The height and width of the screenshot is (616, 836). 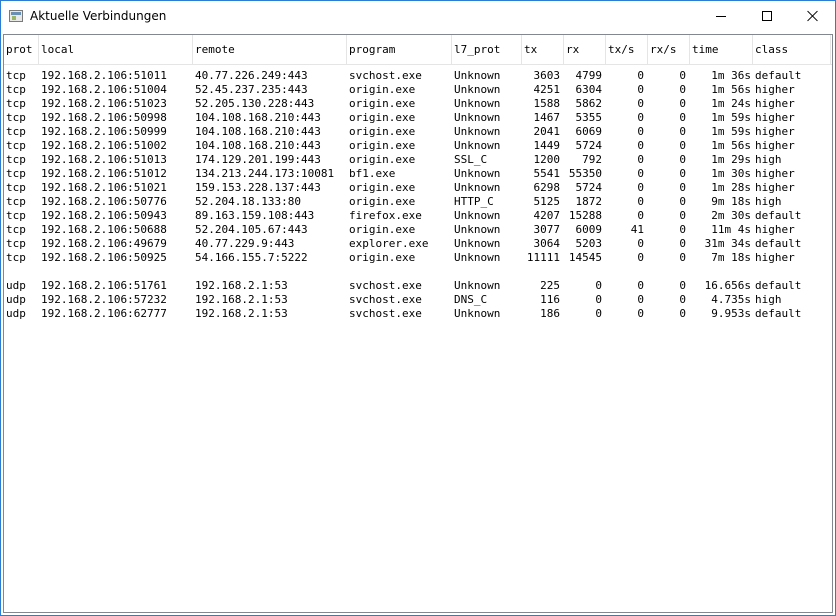 I want to click on column-header-class: class, so click(x=792, y=49).